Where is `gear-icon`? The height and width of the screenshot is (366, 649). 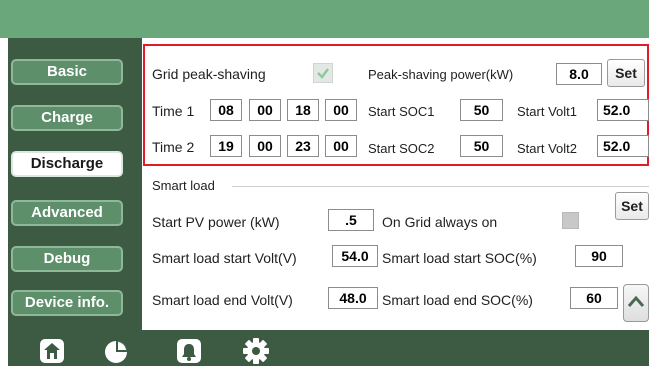 gear-icon is located at coordinates (256, 351).